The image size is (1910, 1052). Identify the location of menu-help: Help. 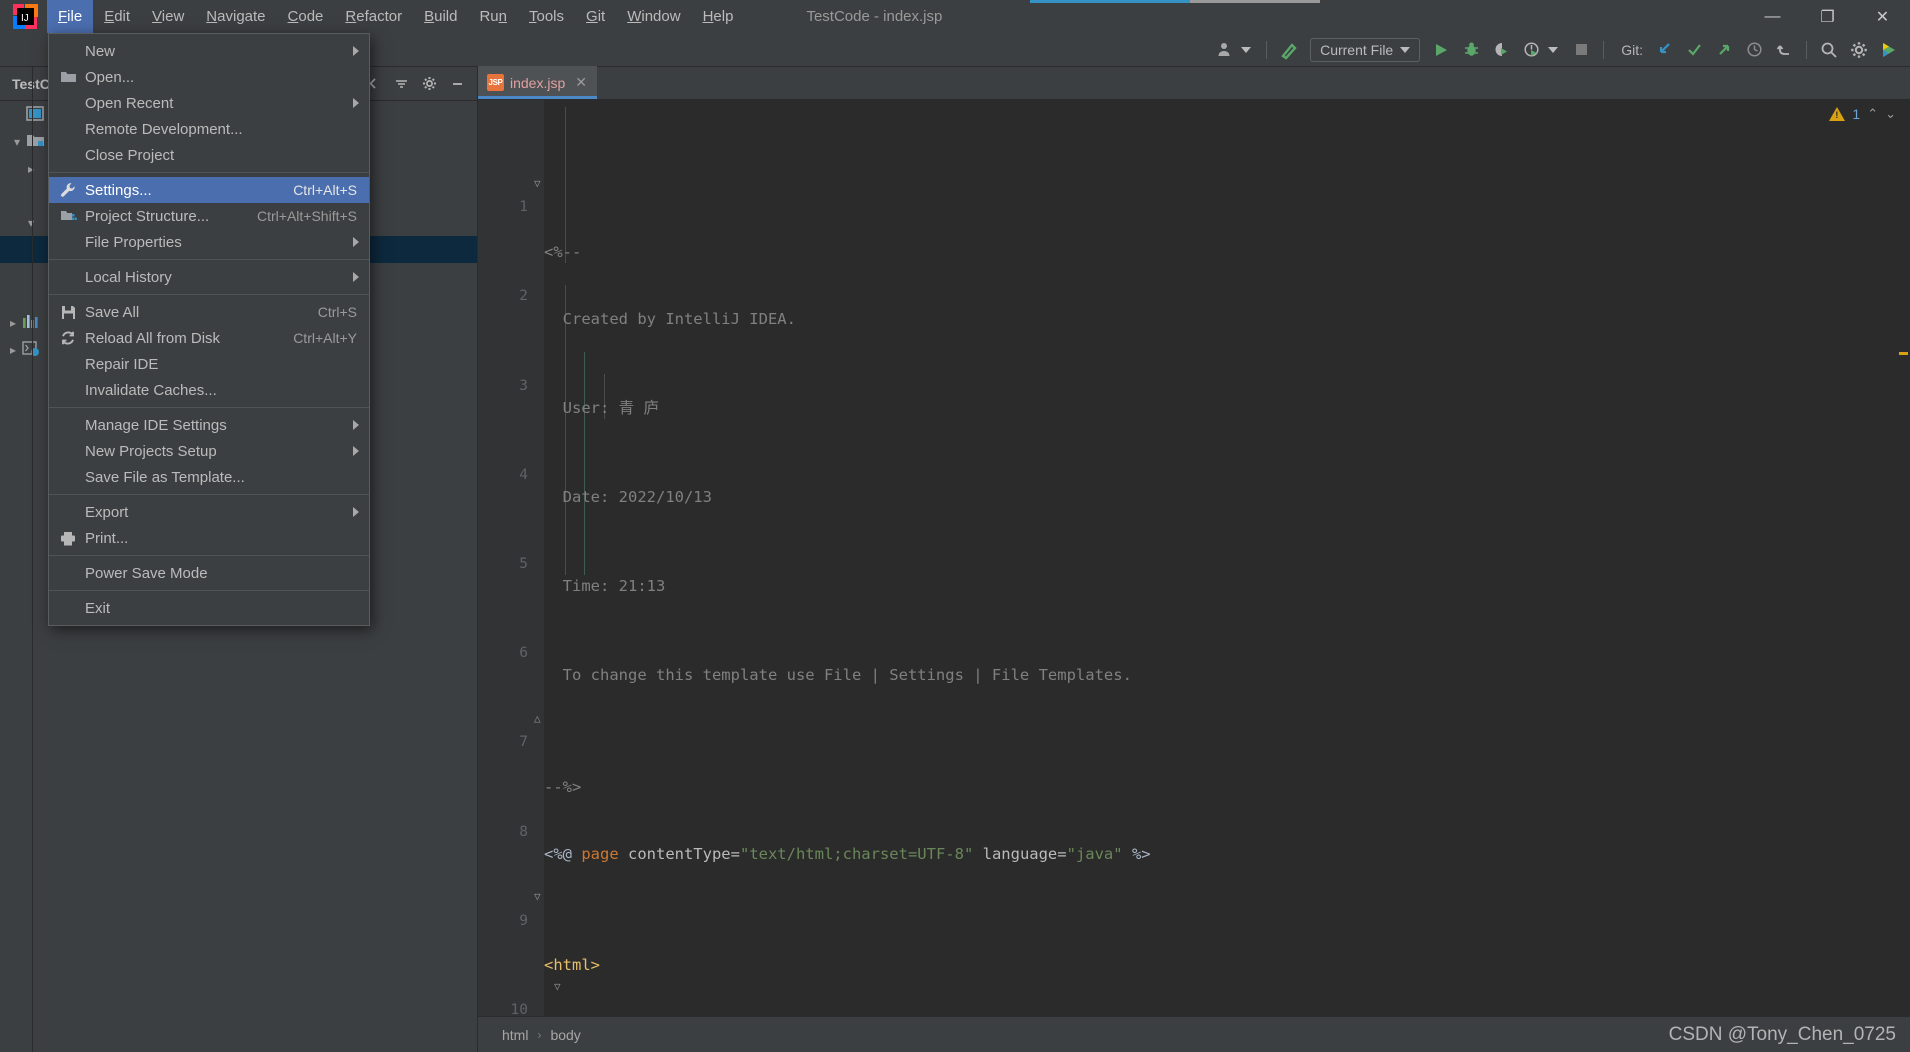
(718, 16).